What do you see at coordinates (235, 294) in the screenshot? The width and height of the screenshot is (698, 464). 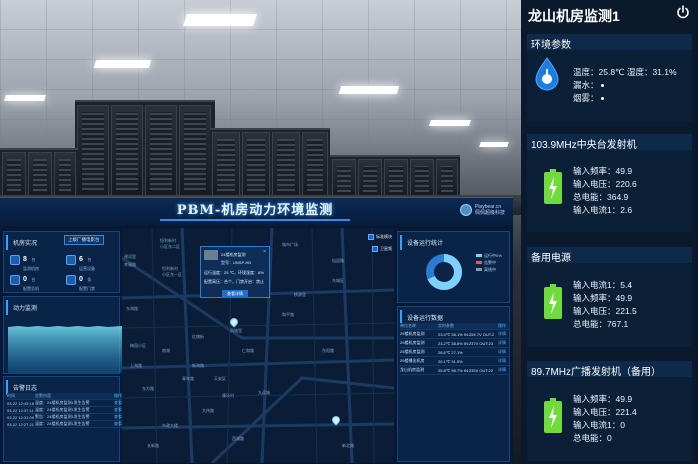 I see `view-details-button: 查看详情` at bounding box center [235, 294].